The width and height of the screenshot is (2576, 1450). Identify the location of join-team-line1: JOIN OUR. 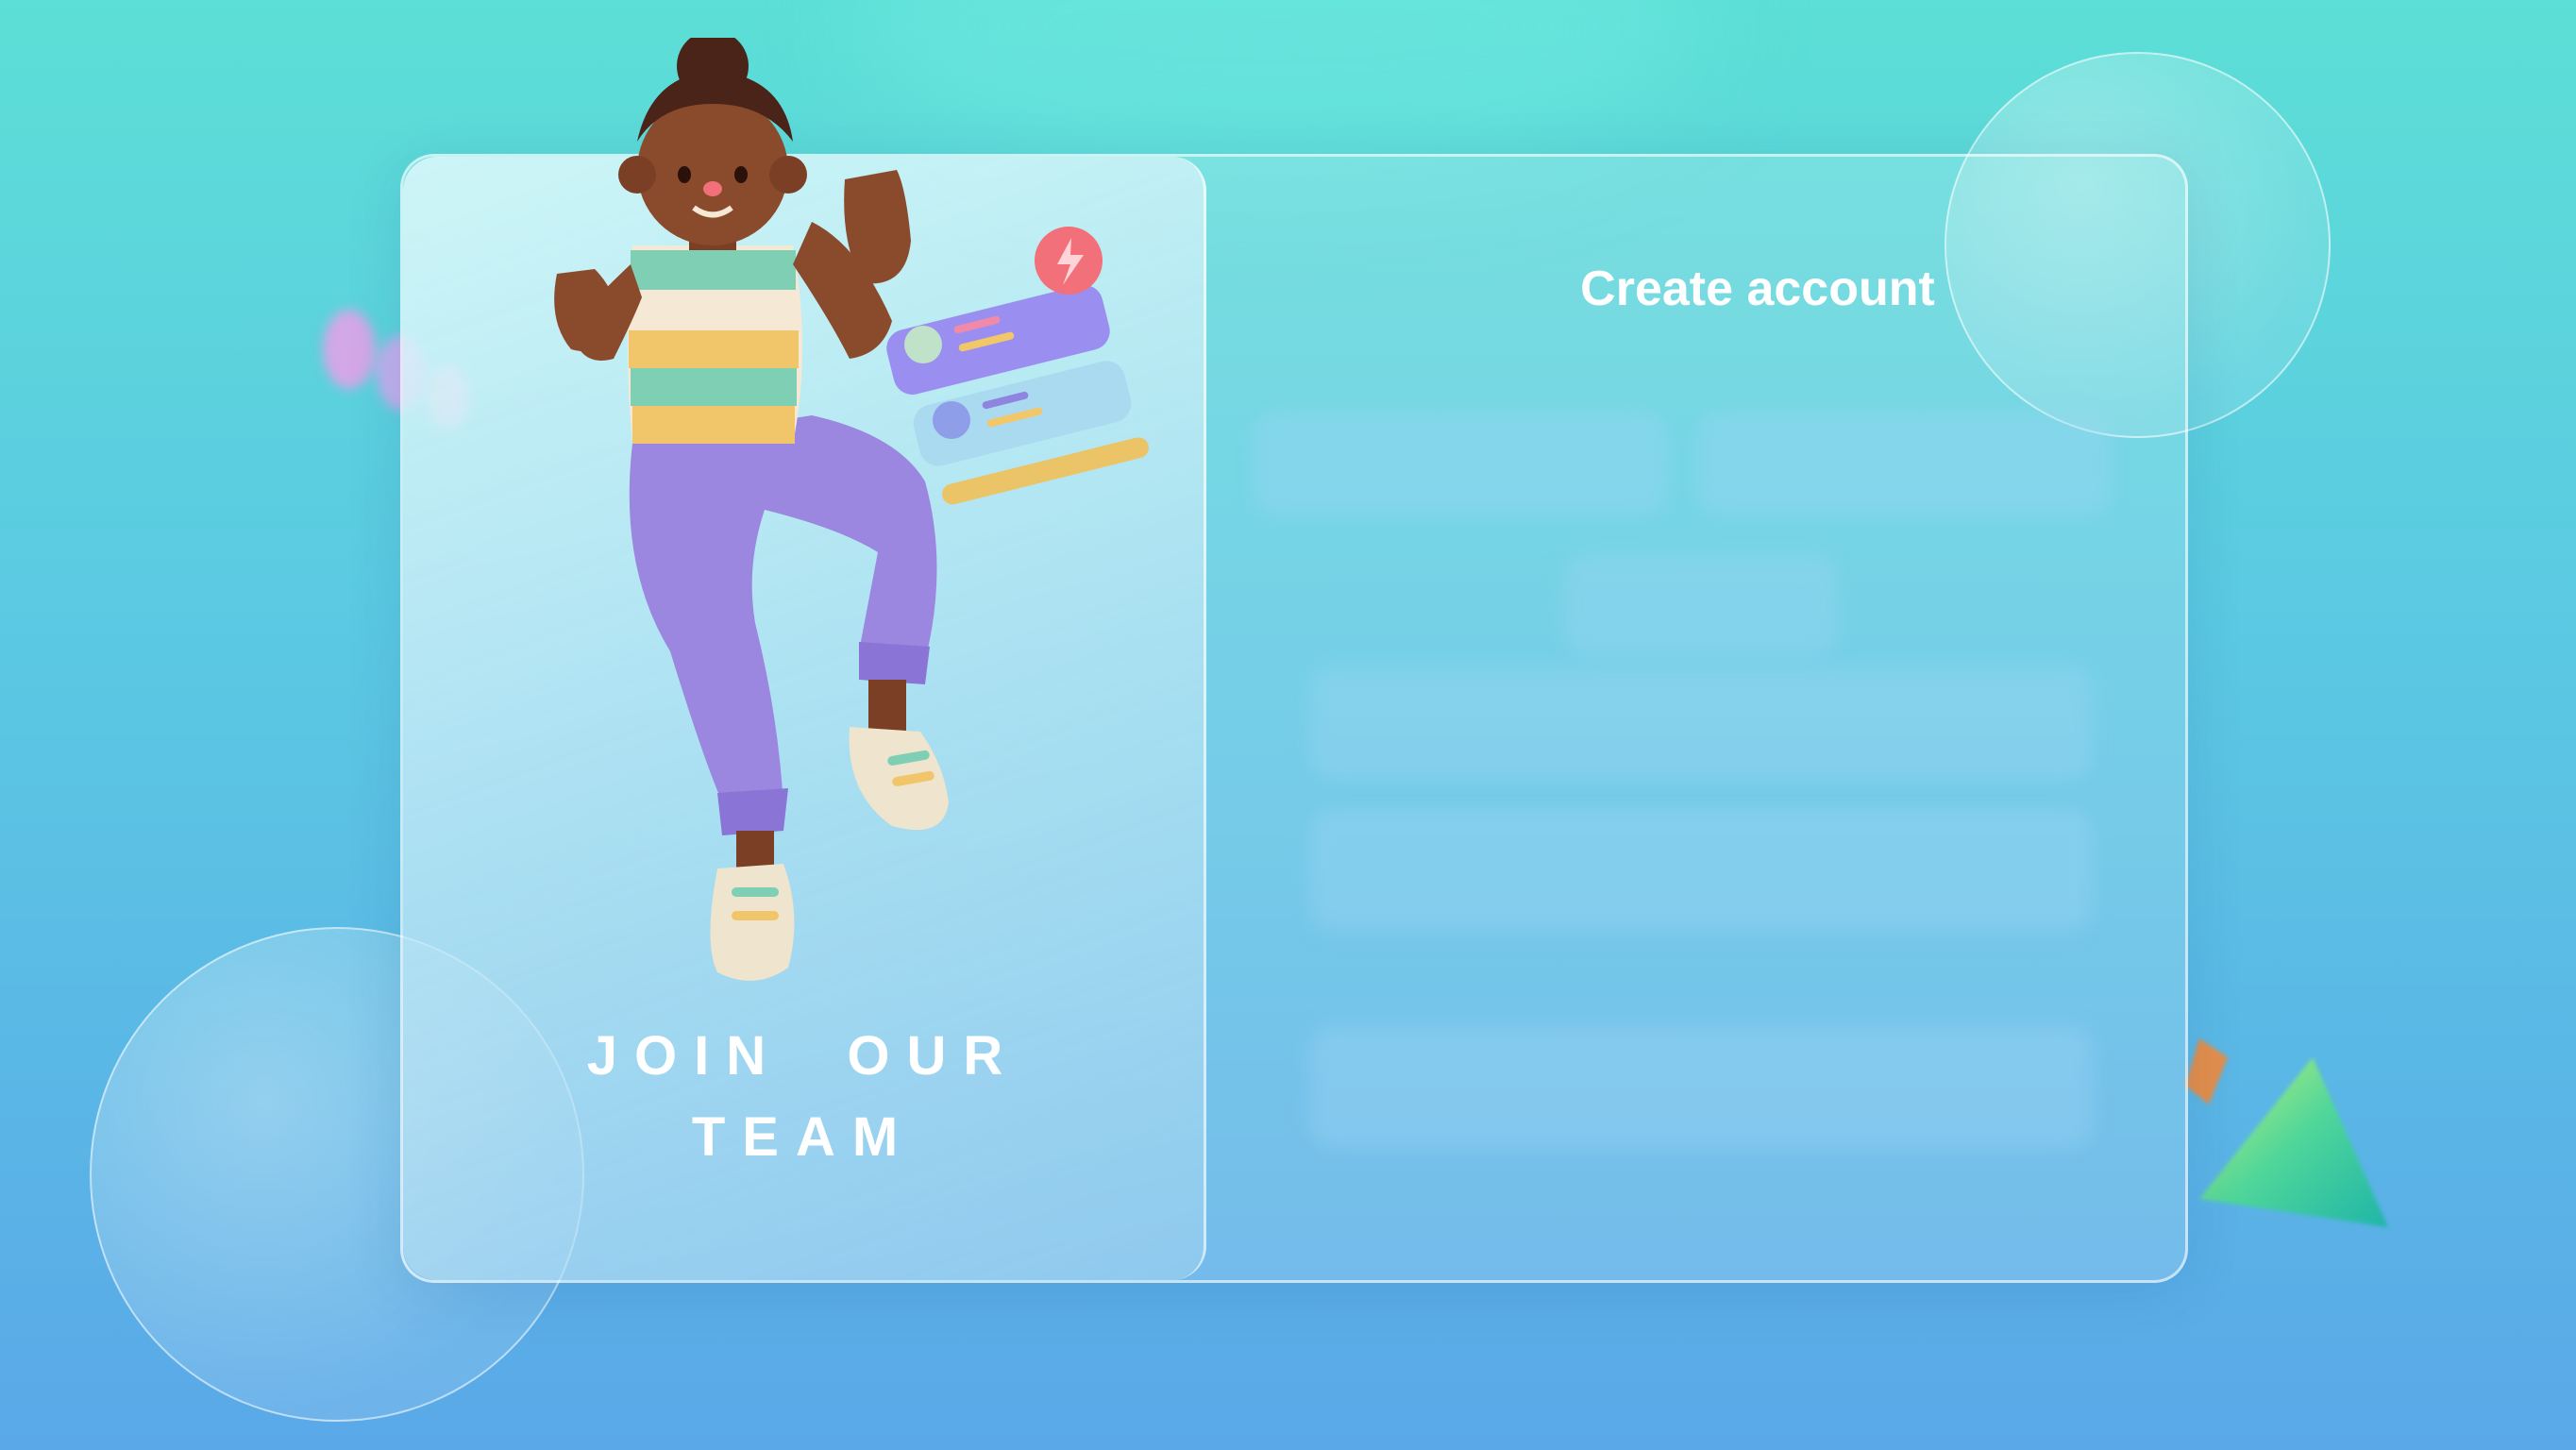
(803, 1056).